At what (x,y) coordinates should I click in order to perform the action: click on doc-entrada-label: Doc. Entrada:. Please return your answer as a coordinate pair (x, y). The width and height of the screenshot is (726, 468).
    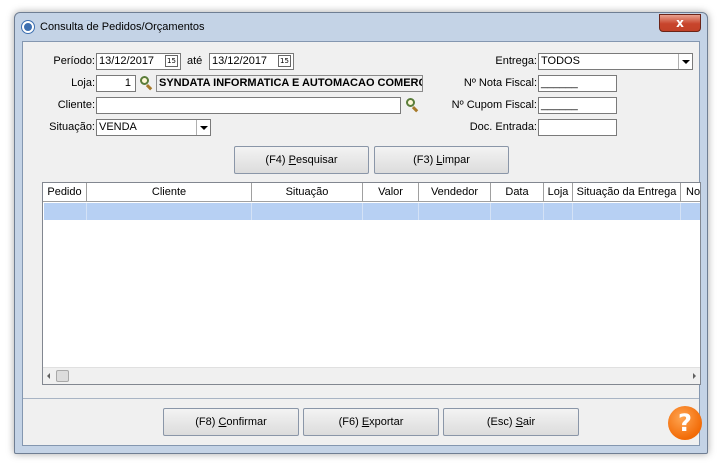
    Looking at the image, I should click on (503, 127).